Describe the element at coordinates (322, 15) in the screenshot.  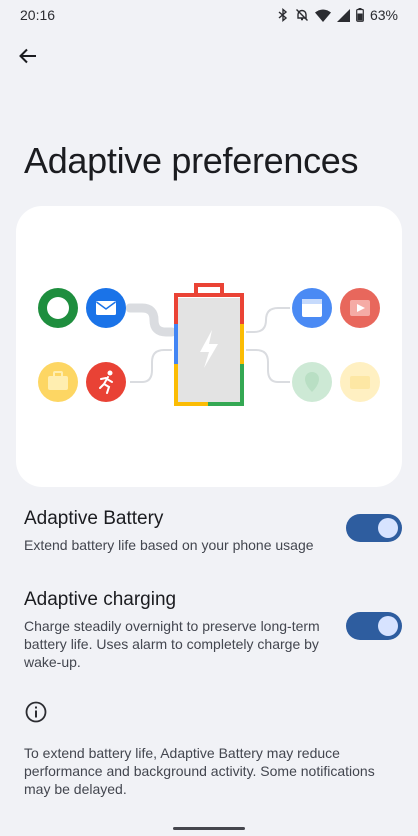
I see `wifi-icon` at that location.